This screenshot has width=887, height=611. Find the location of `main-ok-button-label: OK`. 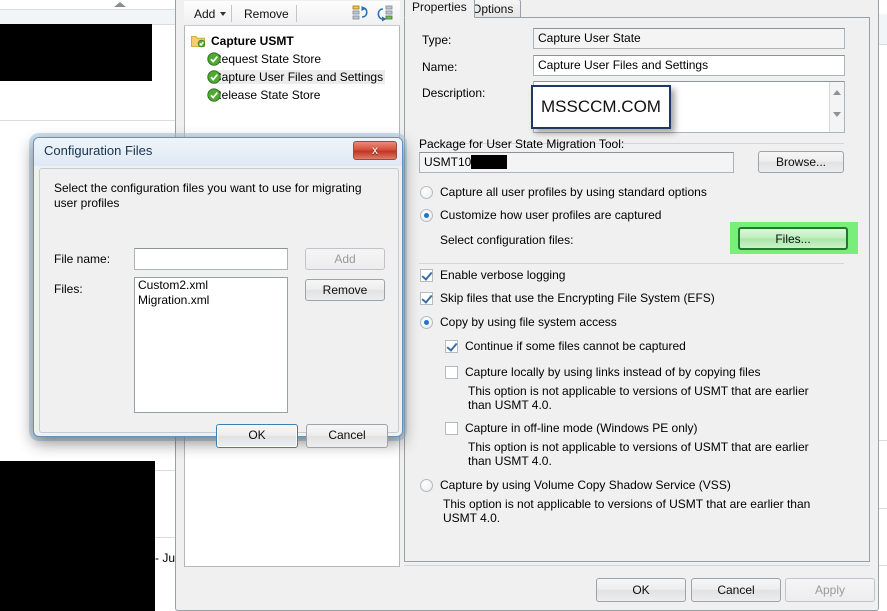

main-ok-button-label: OK is located at coordinates (641, 590).